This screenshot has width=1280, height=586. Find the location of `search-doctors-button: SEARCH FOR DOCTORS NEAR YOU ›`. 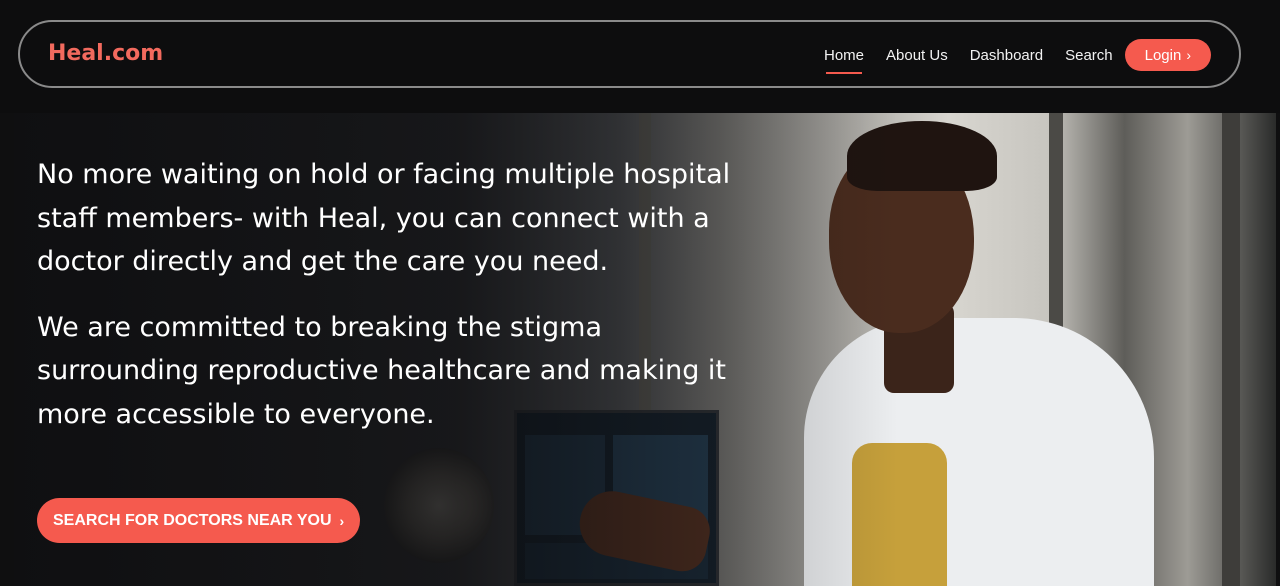

search-doctors-button: SEARCH FOR DOCTORS NEAR YOU › is located at coordinates (199, 520).